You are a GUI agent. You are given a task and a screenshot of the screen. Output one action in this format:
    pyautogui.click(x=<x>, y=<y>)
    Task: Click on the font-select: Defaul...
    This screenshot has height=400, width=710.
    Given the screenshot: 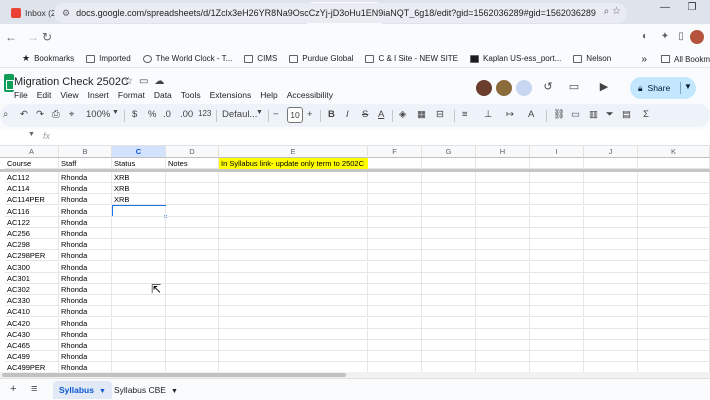 What is the action you would take?
    pyautogui.click(x=239, y=114)
    